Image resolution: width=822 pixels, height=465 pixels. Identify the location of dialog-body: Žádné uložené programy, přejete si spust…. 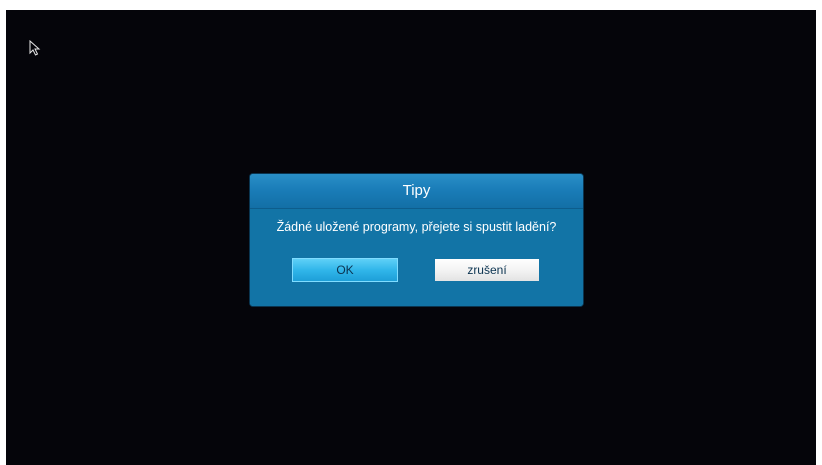
(416, 257).